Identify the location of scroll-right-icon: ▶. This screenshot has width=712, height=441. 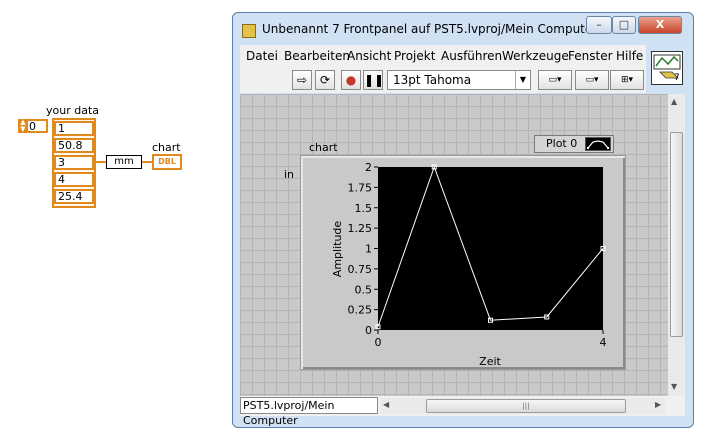
(658, 404).